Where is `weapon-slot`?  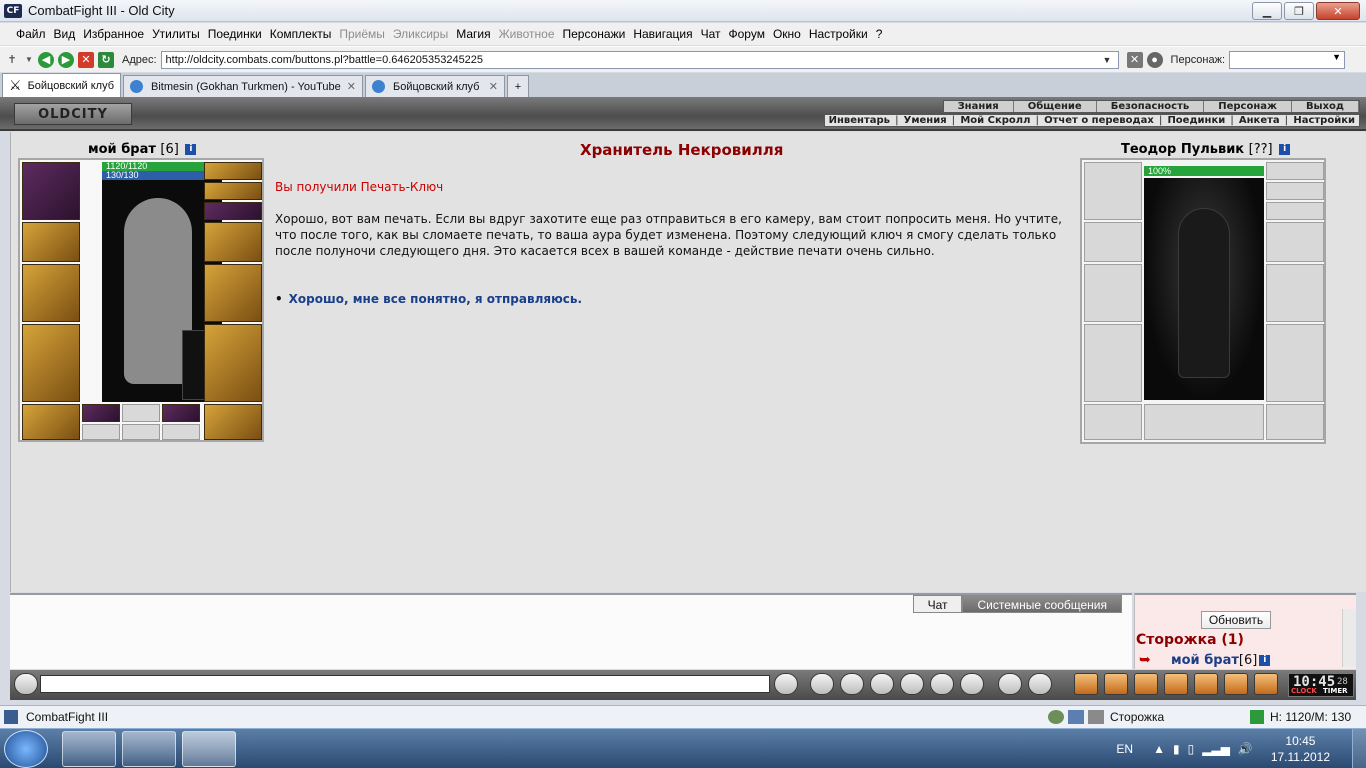
weapon-slot is located at coordinates (51, 293).